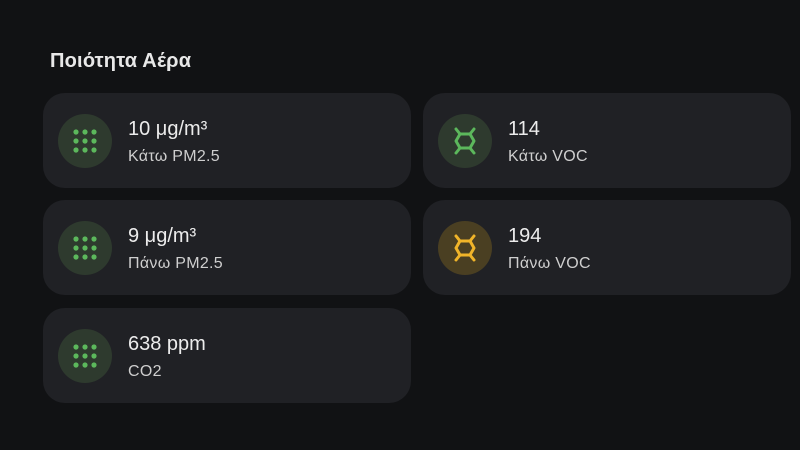 Image resolution: width=800 pixels, height=450 pixels. What do you see at coordinates (548, 156) in the screenshot?
I see `sensor-label: Κάτω VOC` at bounding box center [548, 156].